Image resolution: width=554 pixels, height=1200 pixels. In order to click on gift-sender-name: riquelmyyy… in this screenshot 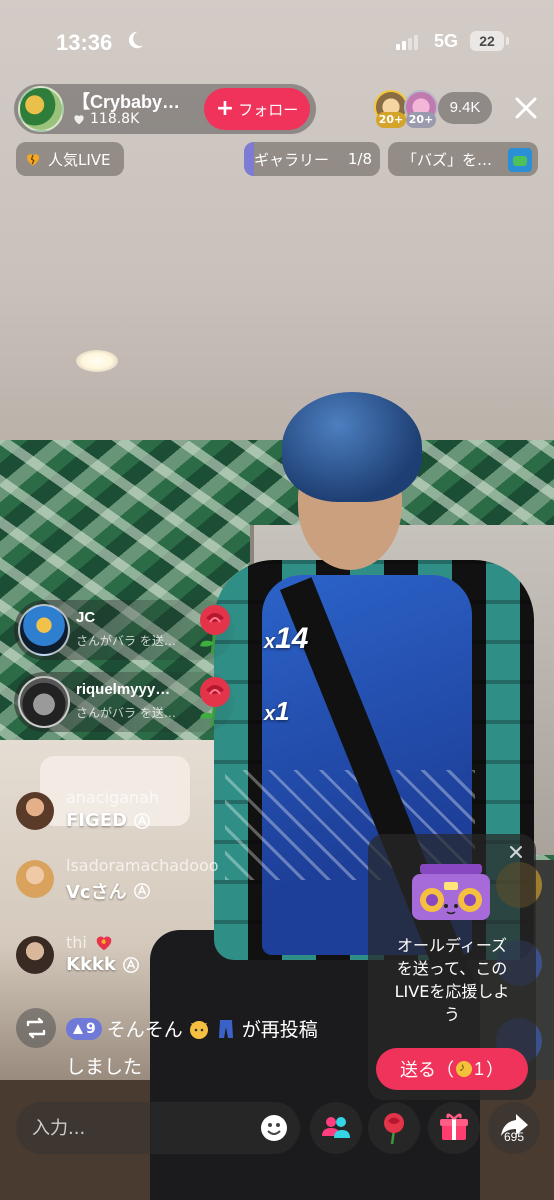, I will do `click(123, 689)`.